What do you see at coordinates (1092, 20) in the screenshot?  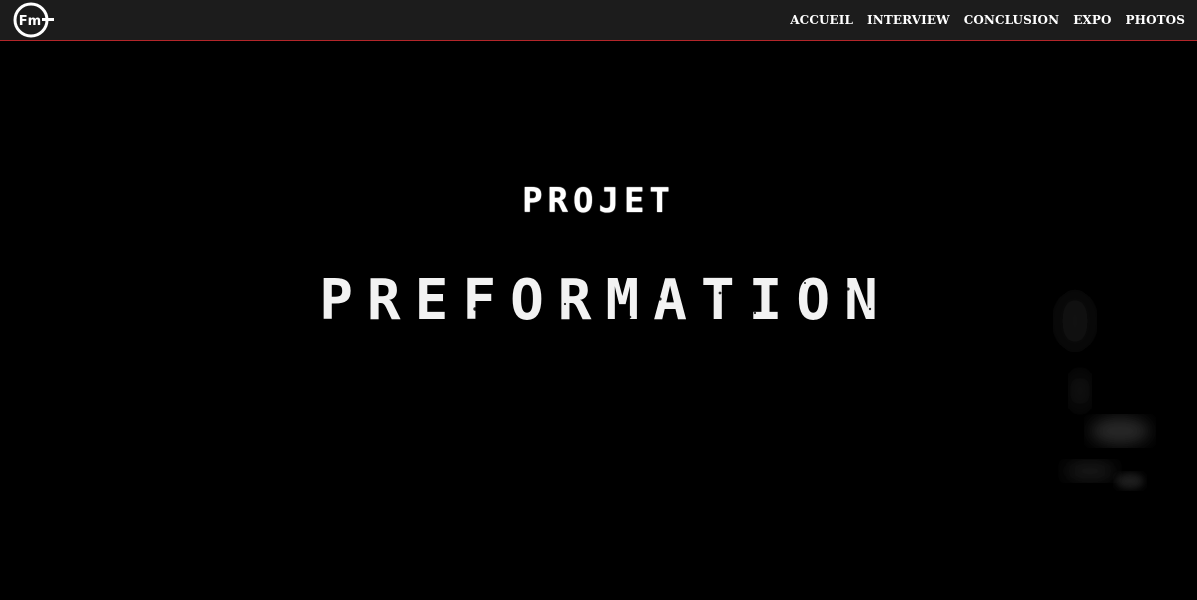 I see `nav-expo: EXPO` at bounding box center [1092, 20].